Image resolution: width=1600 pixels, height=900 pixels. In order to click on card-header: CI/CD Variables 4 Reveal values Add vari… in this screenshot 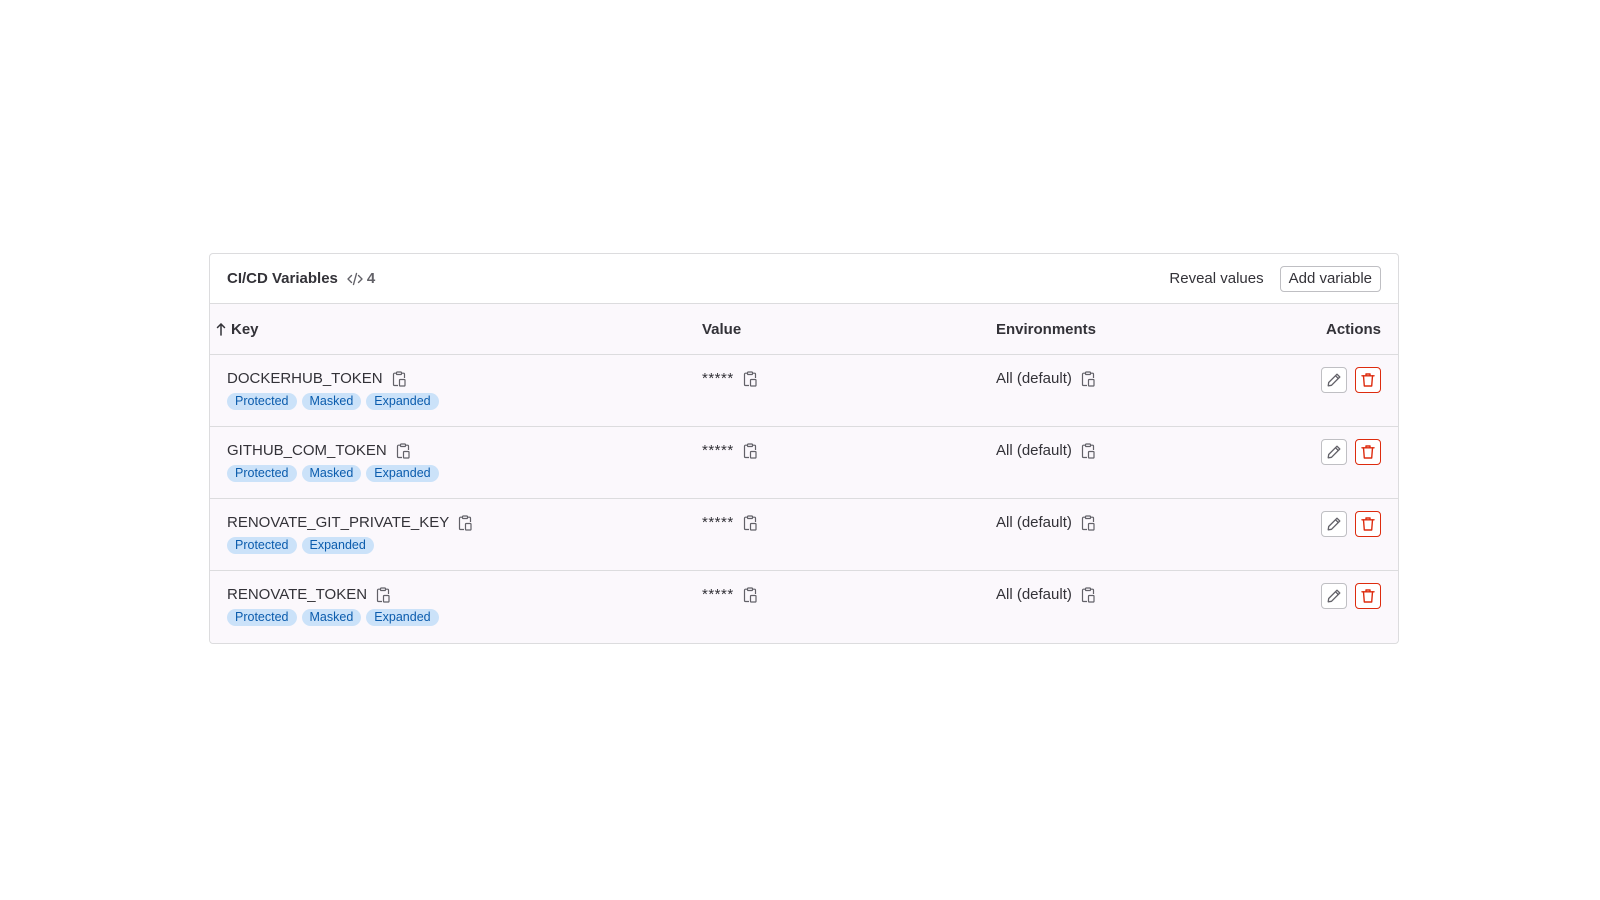, I will do `click(804, 279)`.